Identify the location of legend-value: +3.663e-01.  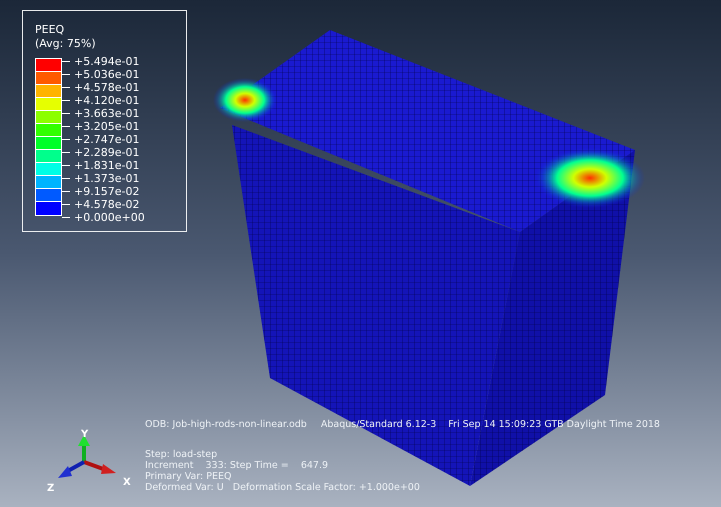
(107, 113).